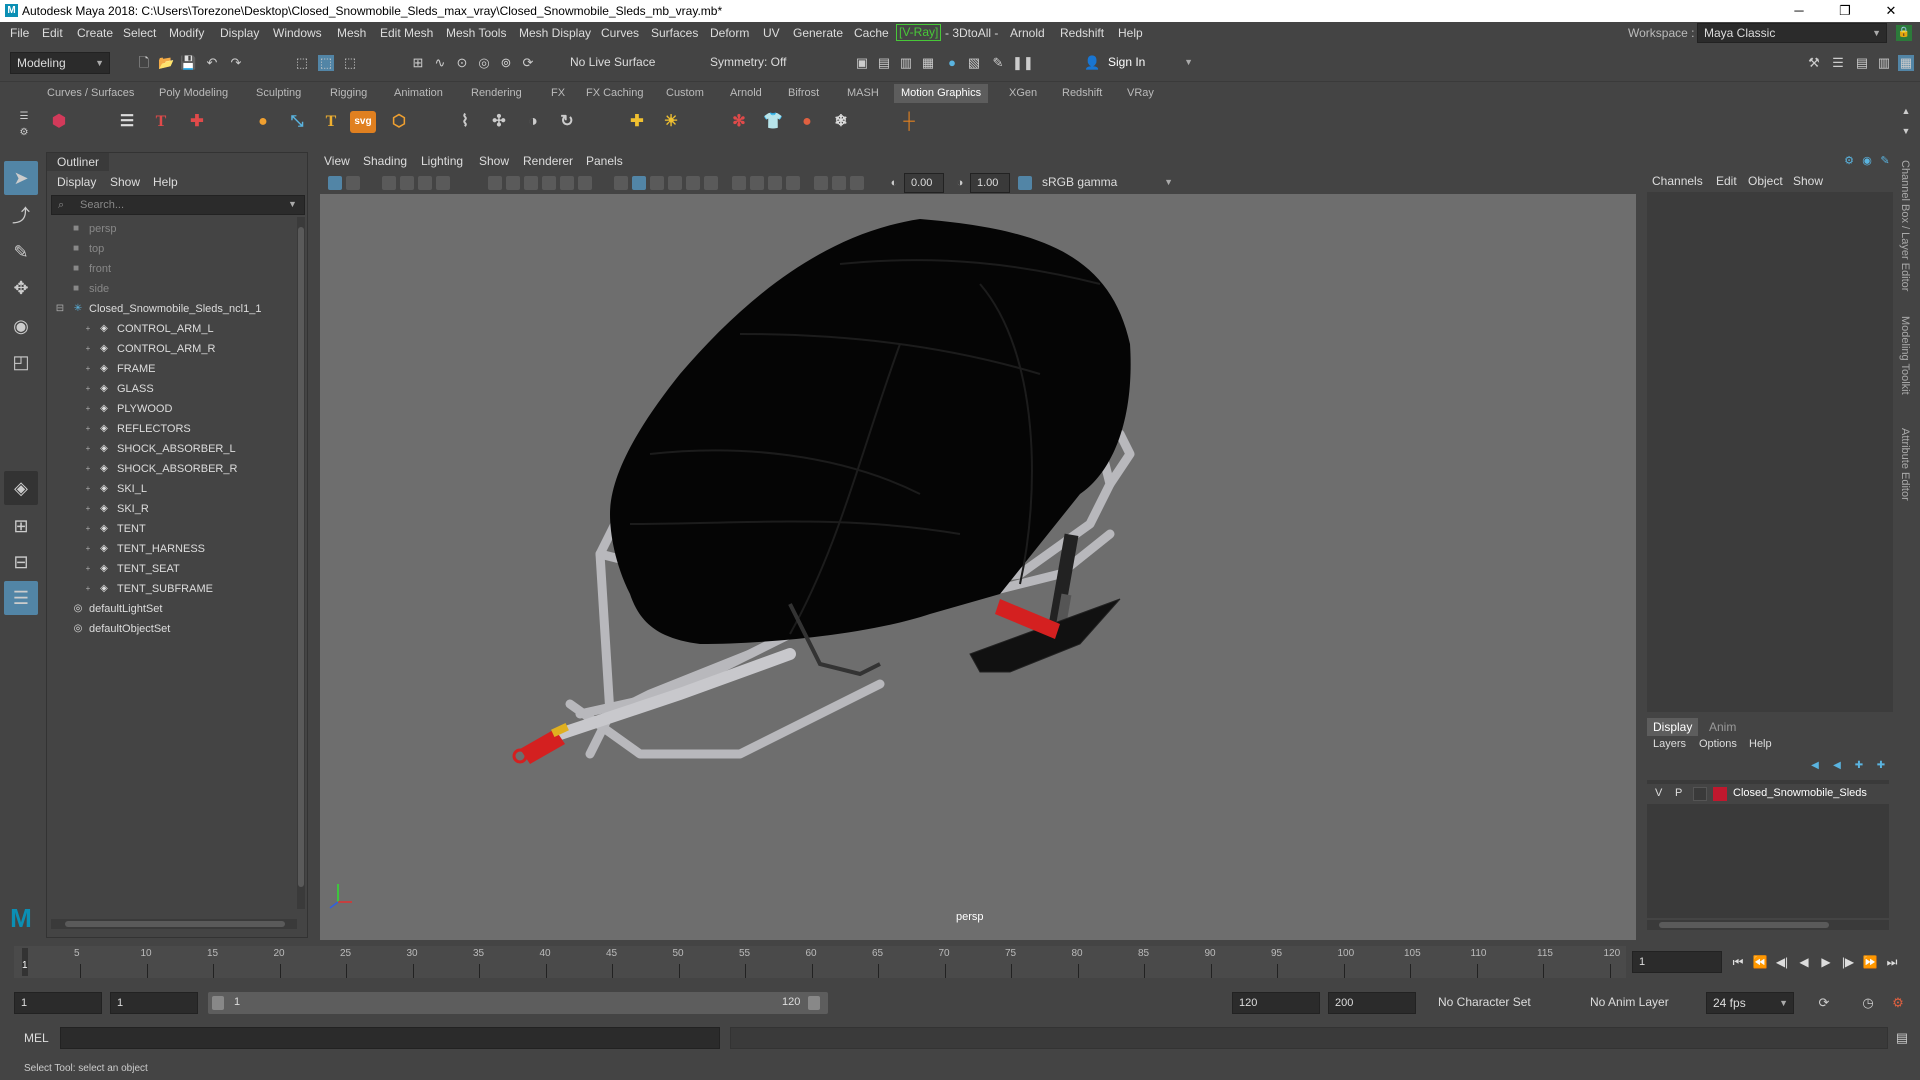  I want to click on viewport-menu-show: Show, so click(494, 161).